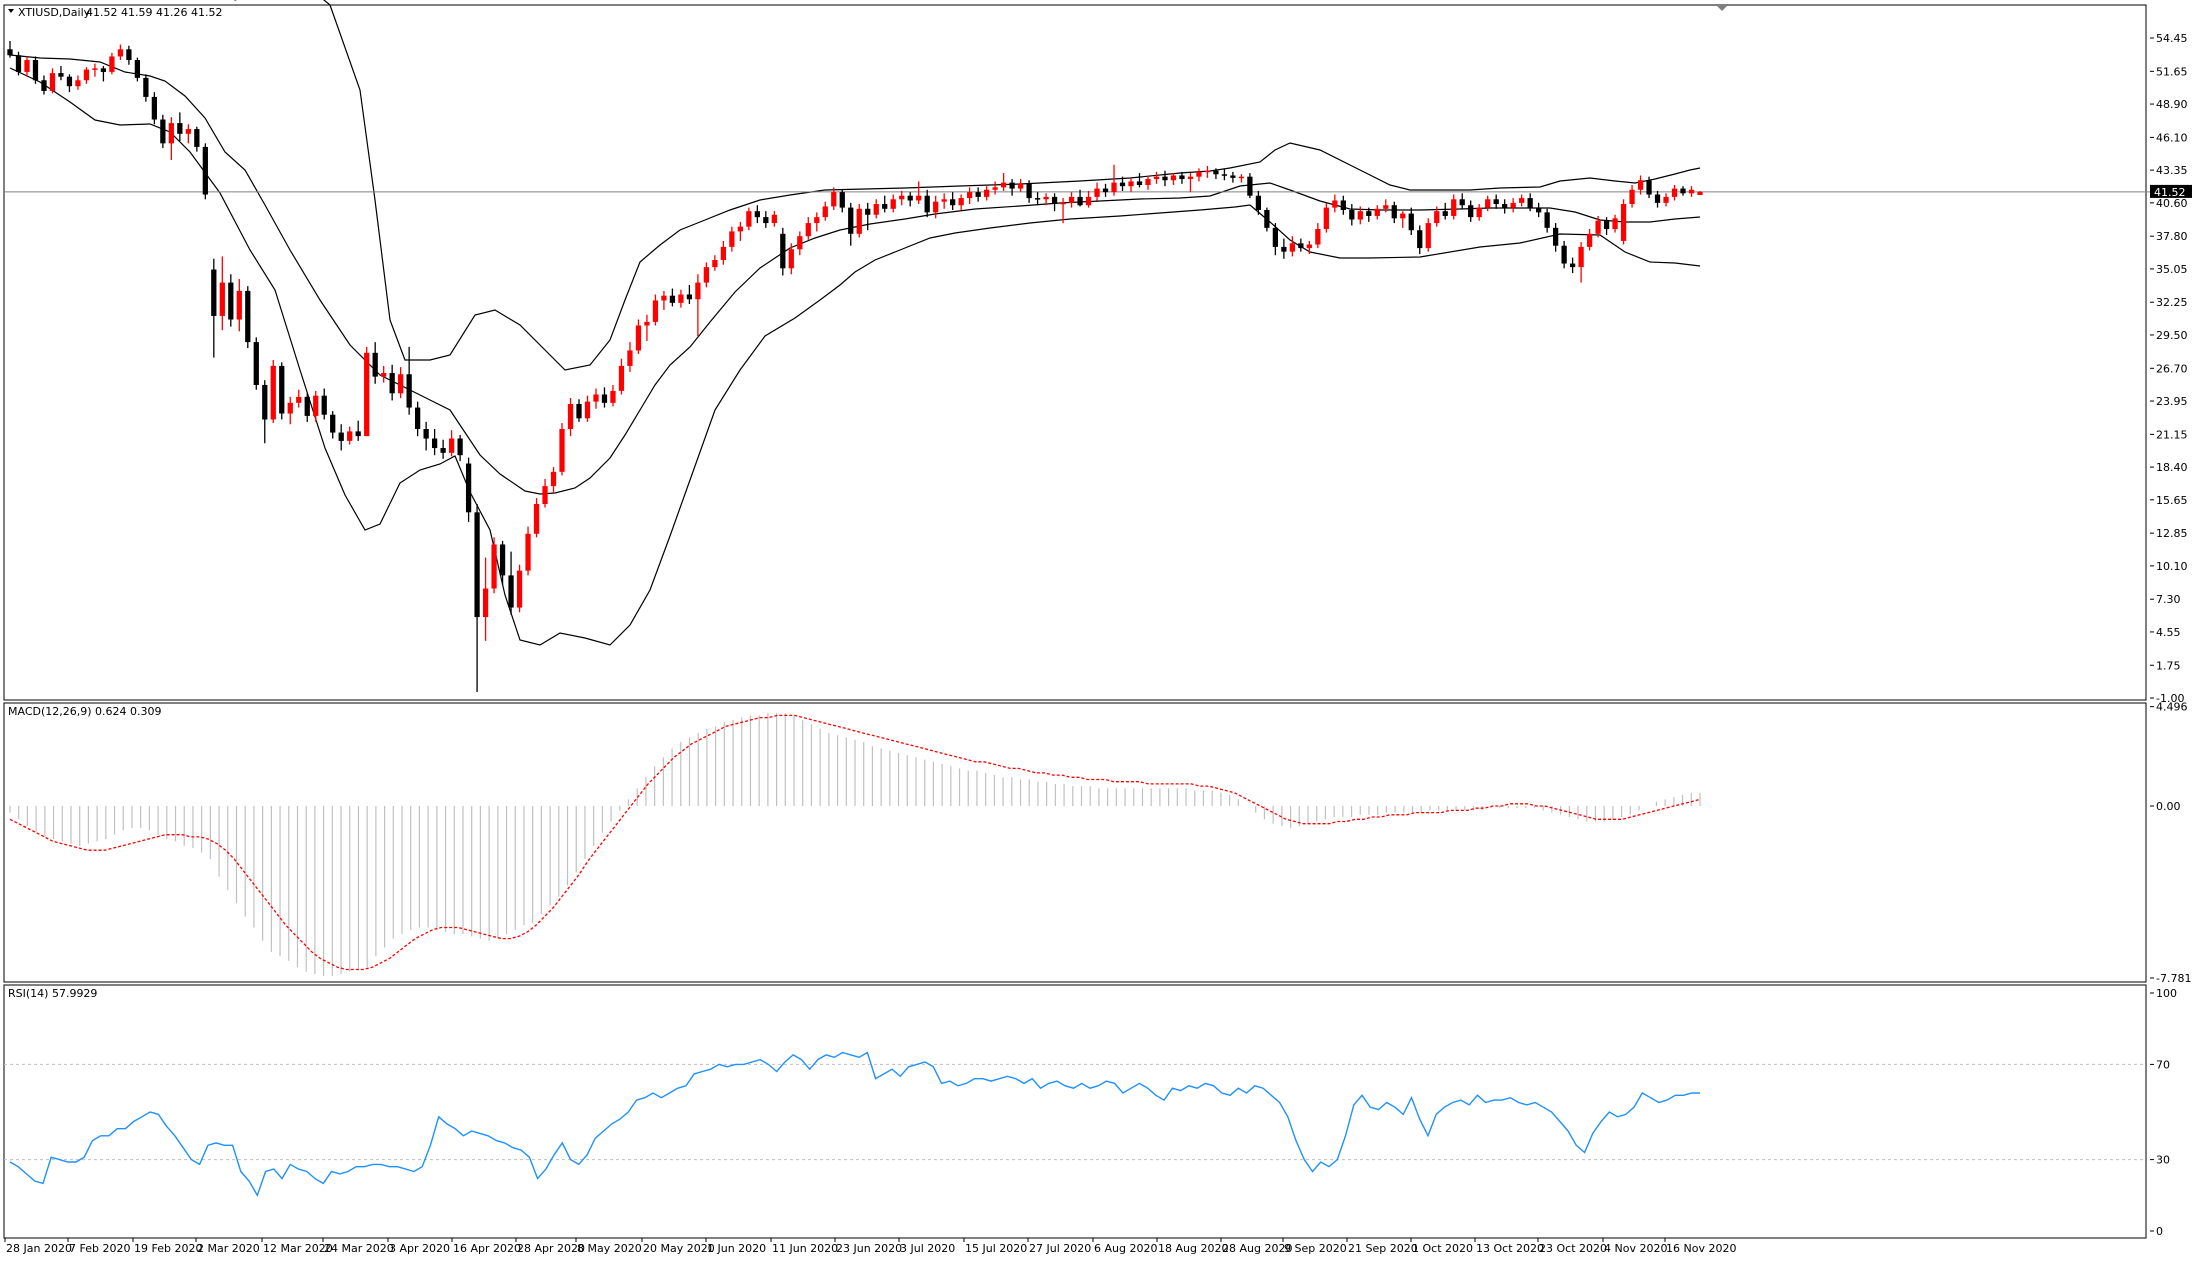  I want to click on time-tick-label: 11 Jun 2020, so click(805, 1248).